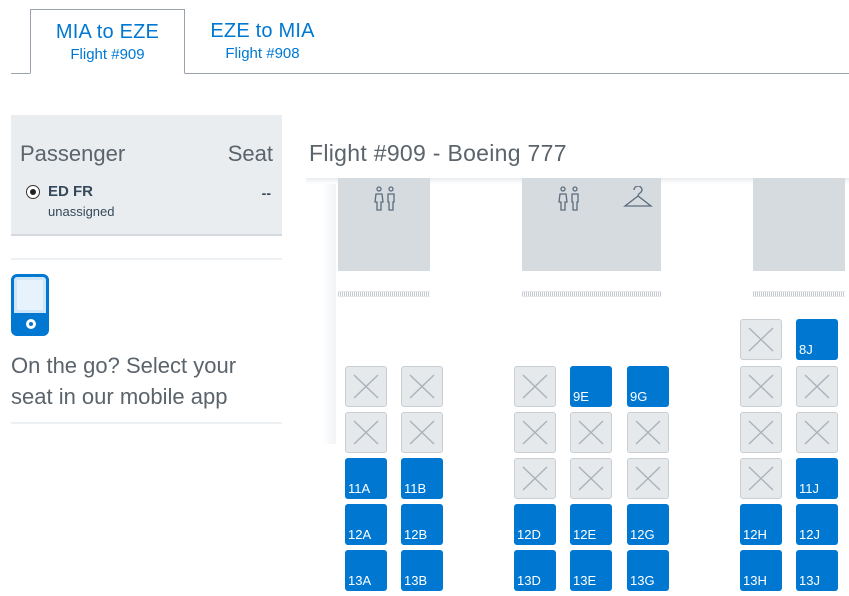 The width and height of the screenshot is (849, 596). I want to click on passenger-panel: Passenger Seat ED FR unassigned --, so click(146, 175).